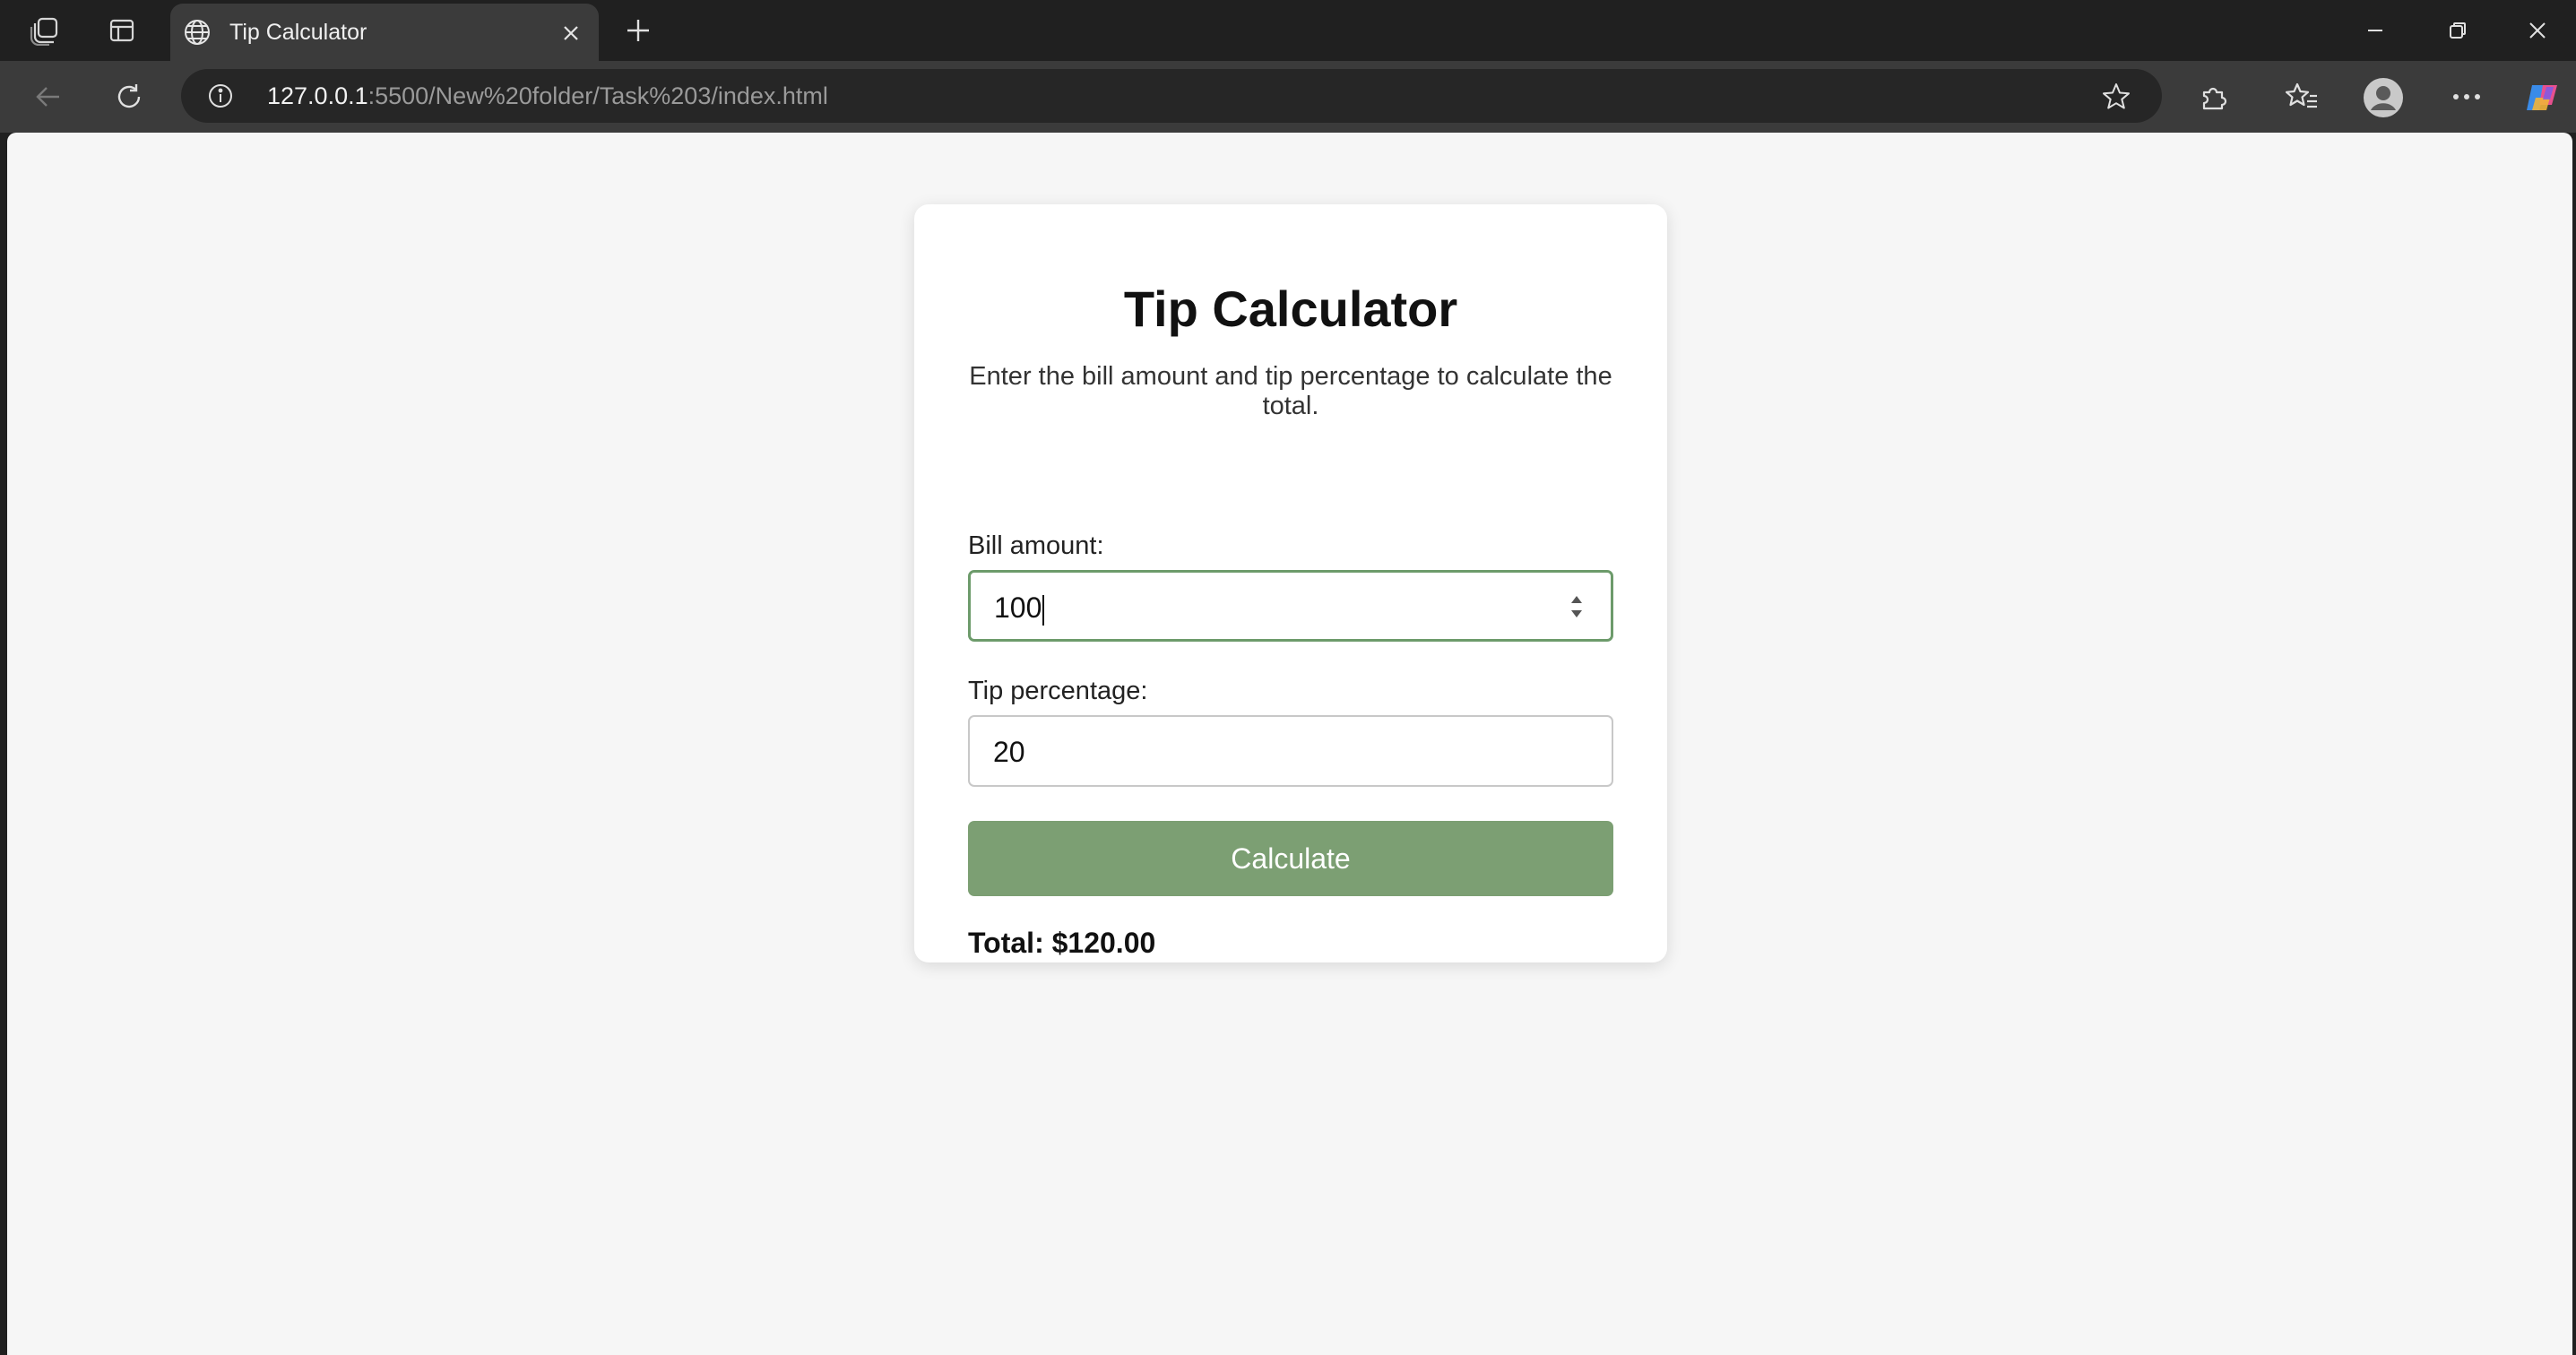 The height and width of the screenshot is (1355, 2576). What do you see at coordinates (1288, 30) in the screenshot?
I see `browser-tab-bar: Tip Calculator` at bounding box center [1288, 30].